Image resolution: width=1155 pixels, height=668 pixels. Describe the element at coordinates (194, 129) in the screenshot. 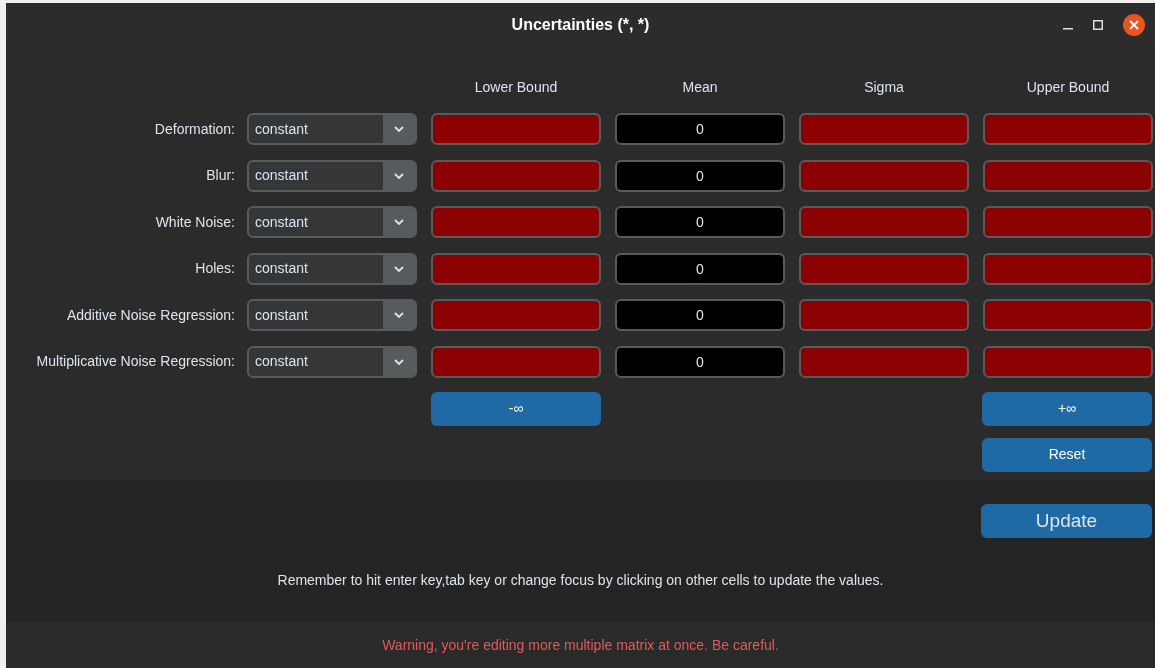

I see `row-label: Deformation:` at that location.